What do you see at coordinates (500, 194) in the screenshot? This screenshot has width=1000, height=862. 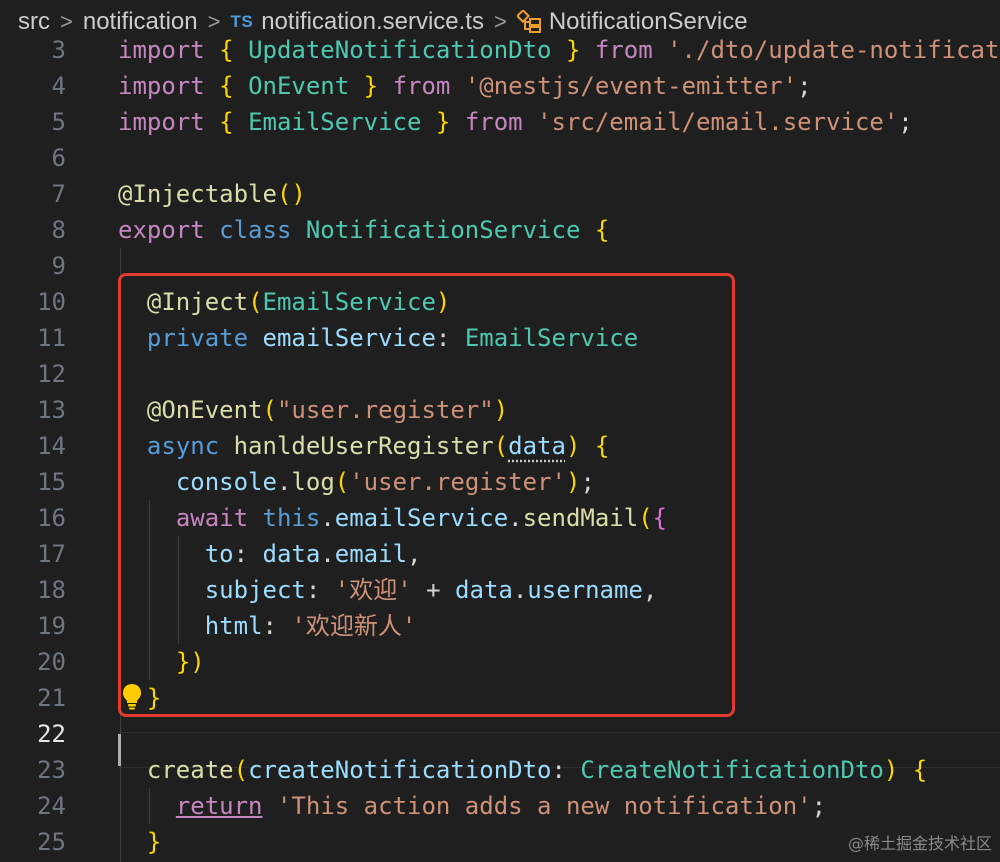 I see `code-line: 7 @Injectable()` at bounding box center [500, 194].